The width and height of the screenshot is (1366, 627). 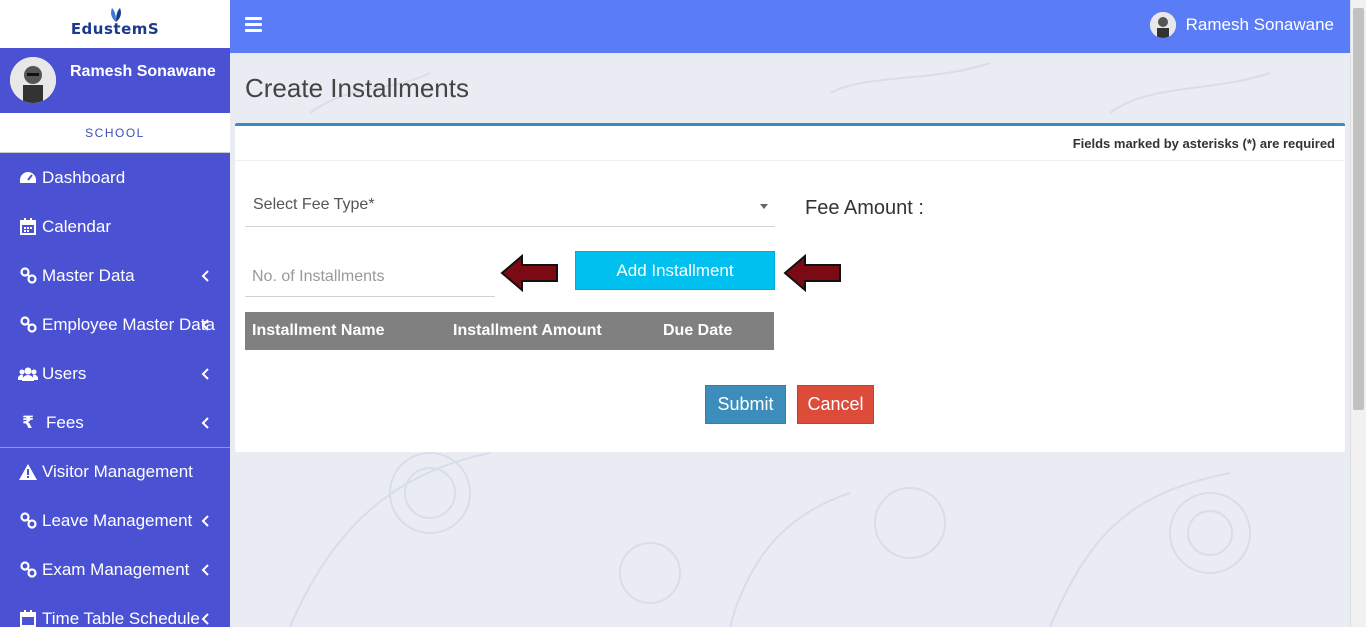 I want to click on rupee-icon: ₹, so click(x=28, y=422).